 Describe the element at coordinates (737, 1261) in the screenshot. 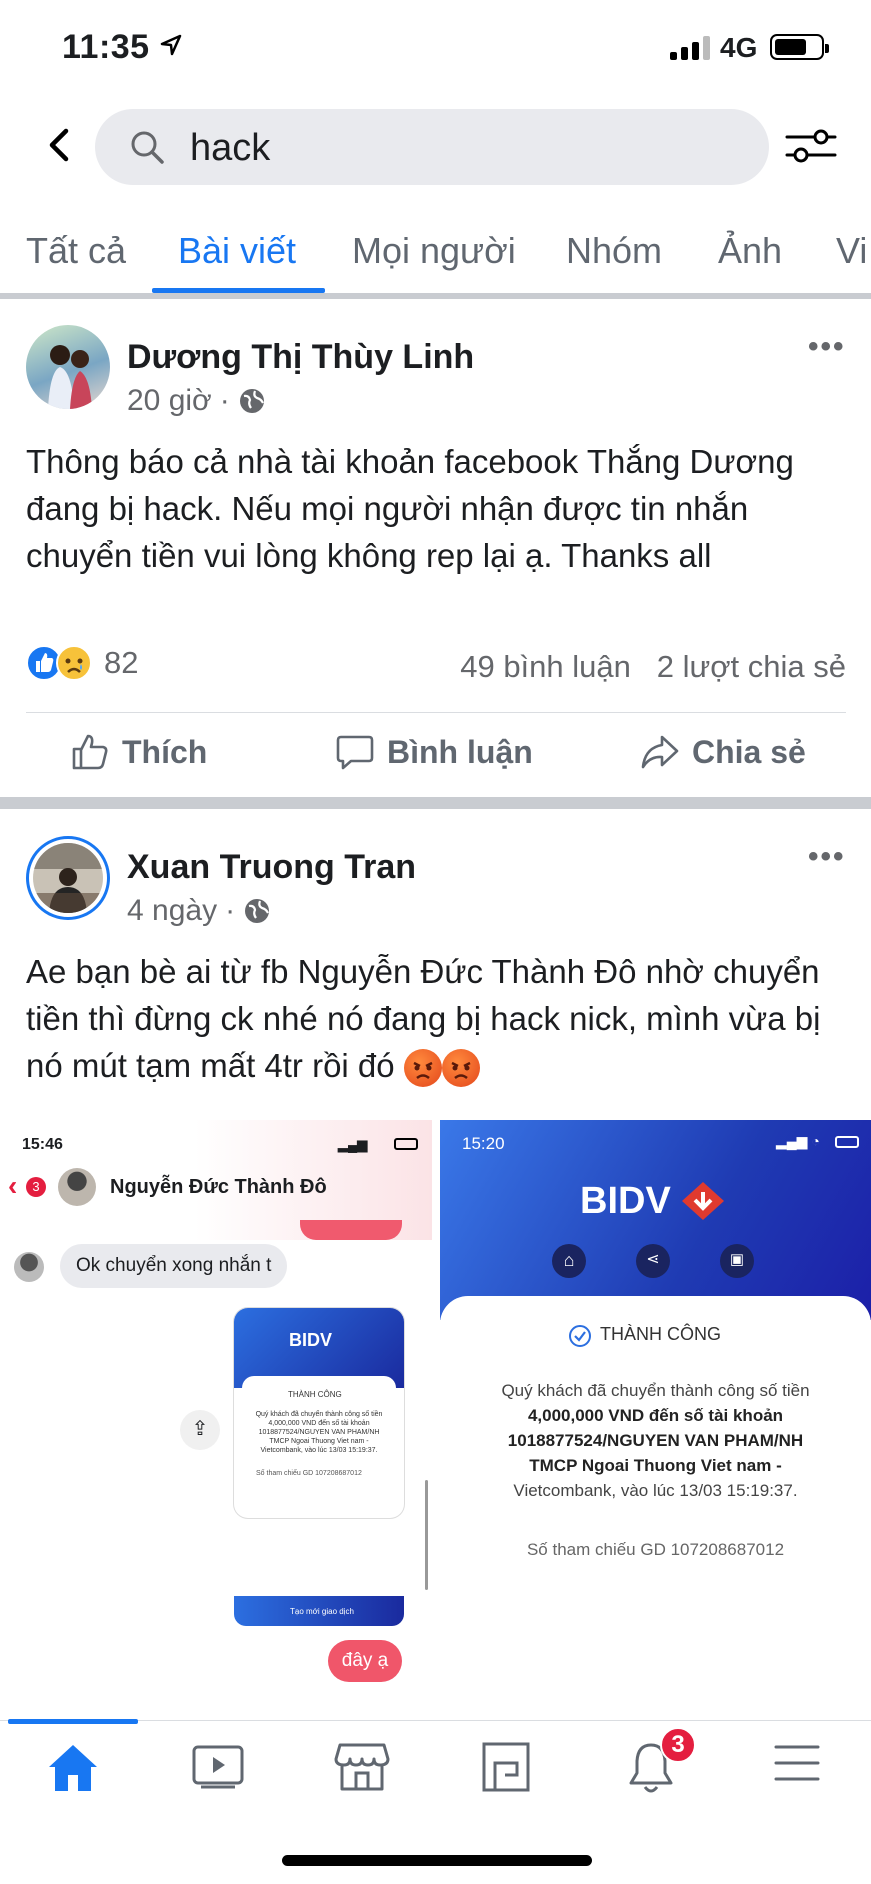

I see `receipt-image-icon: ▣` at that location.